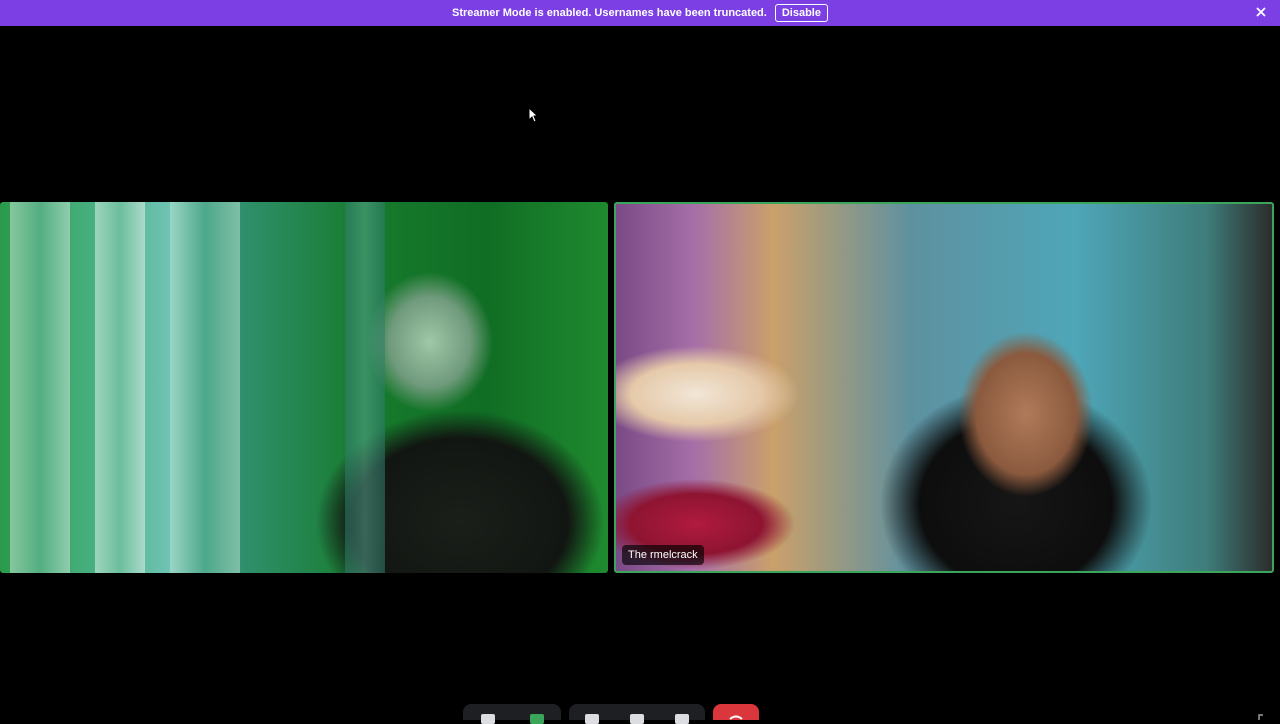  What do you see at coordinates (1263, 717) in the screenshot?
I see `fullscreen-icon` at bounding box center [1263, 717].